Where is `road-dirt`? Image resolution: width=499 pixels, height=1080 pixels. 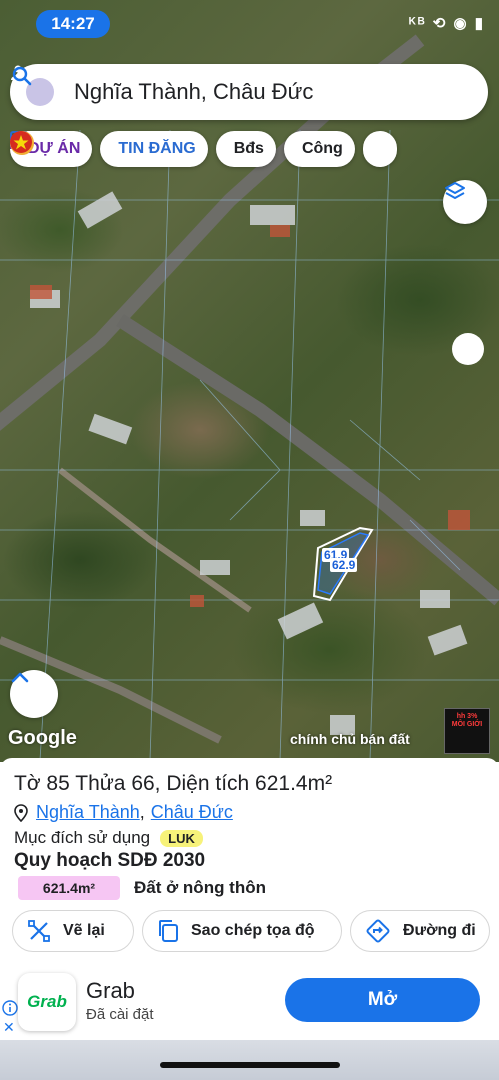 road-dirt is located at coordinates (155, 540).